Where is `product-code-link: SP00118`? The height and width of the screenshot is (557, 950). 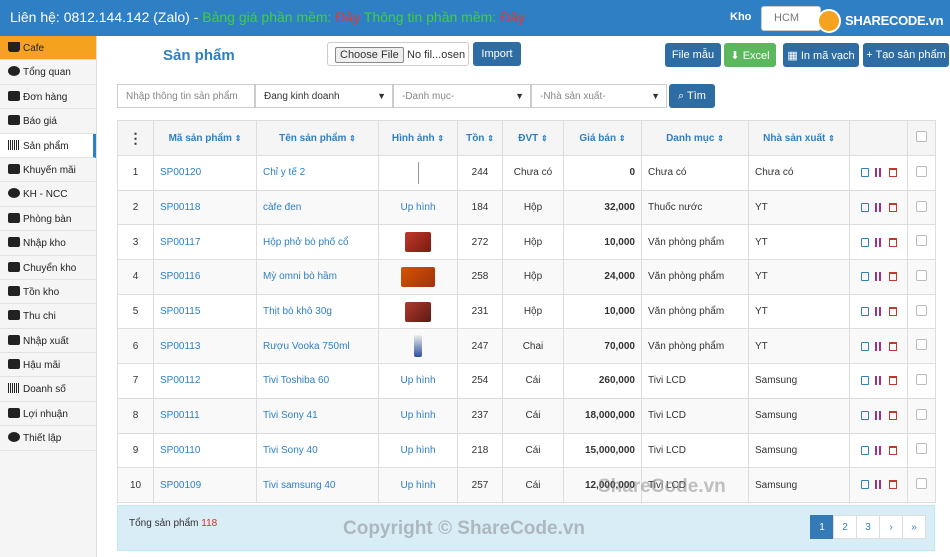
product-code-link: SP00118 is located at coordinates (205, 207).